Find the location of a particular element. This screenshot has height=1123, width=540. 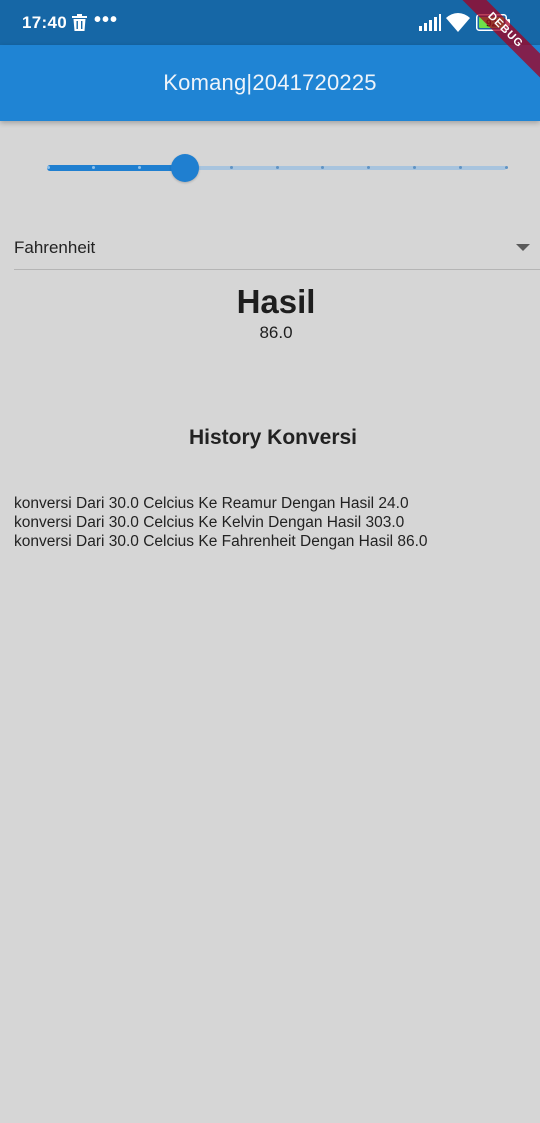

battery-level: 92 is located at coordinates (492, 24).